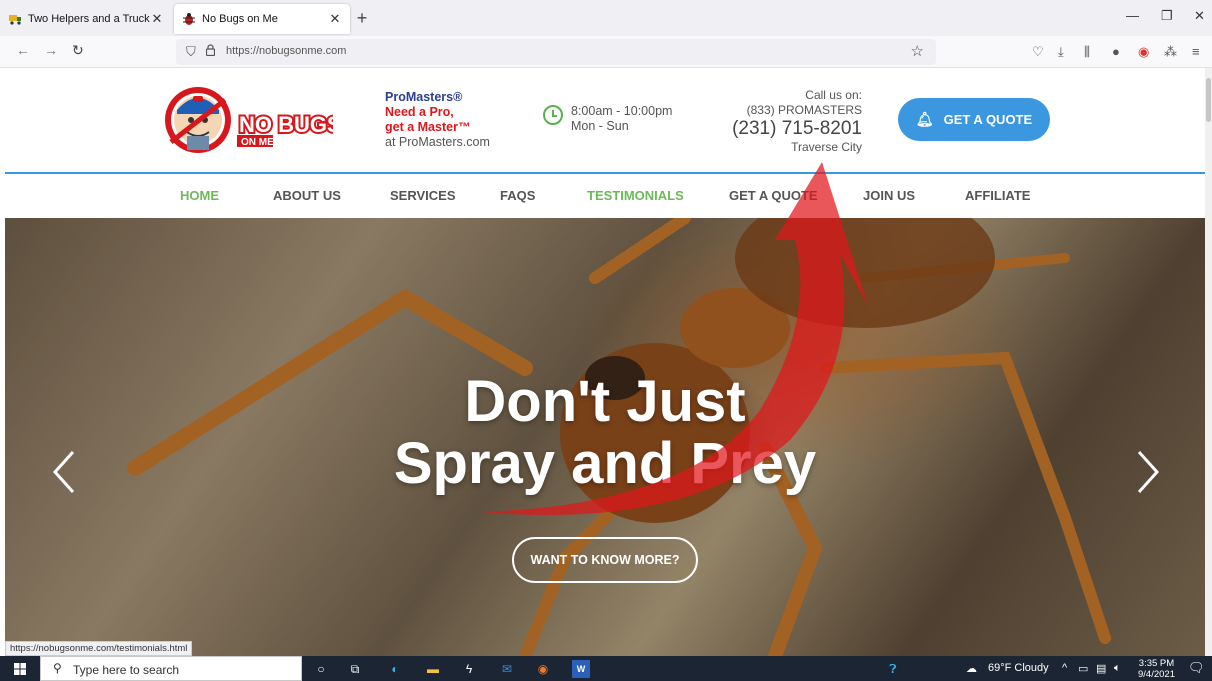  Describe the element at coordinates (257, 142) in the screenshot. I see `logo-subtext: ON ME` at that location.